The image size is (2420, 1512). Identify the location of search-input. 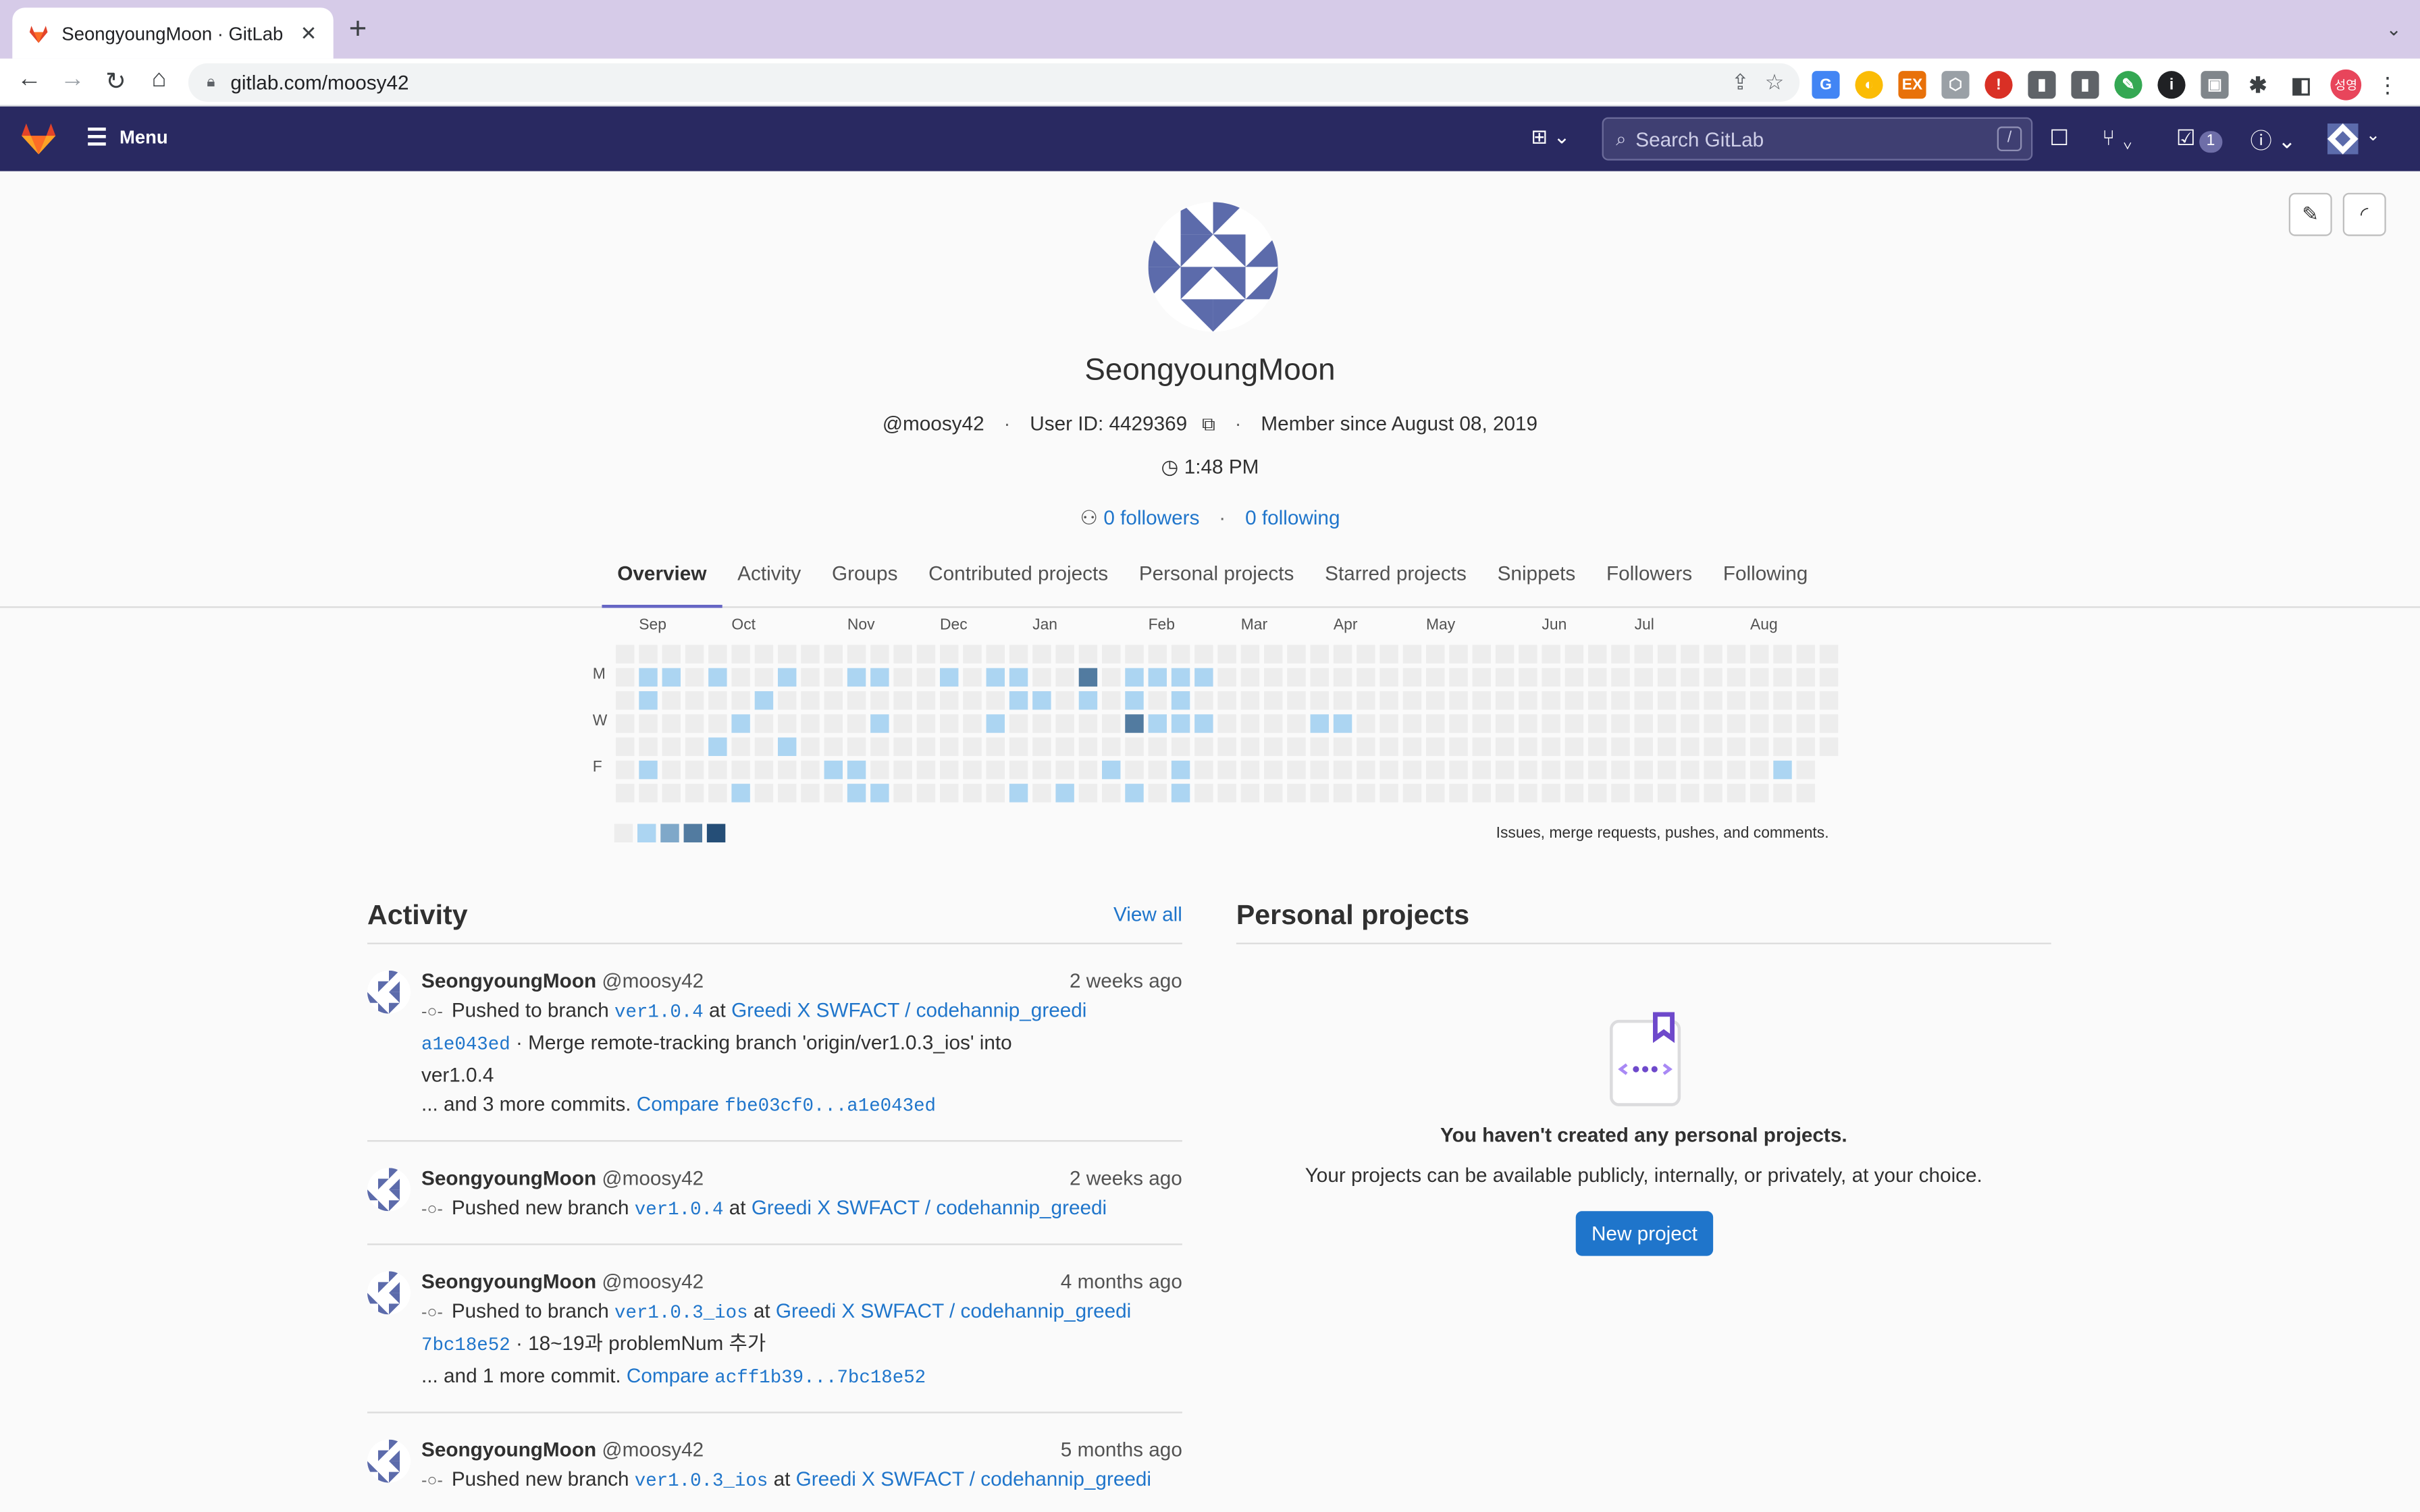
(1805, 139).